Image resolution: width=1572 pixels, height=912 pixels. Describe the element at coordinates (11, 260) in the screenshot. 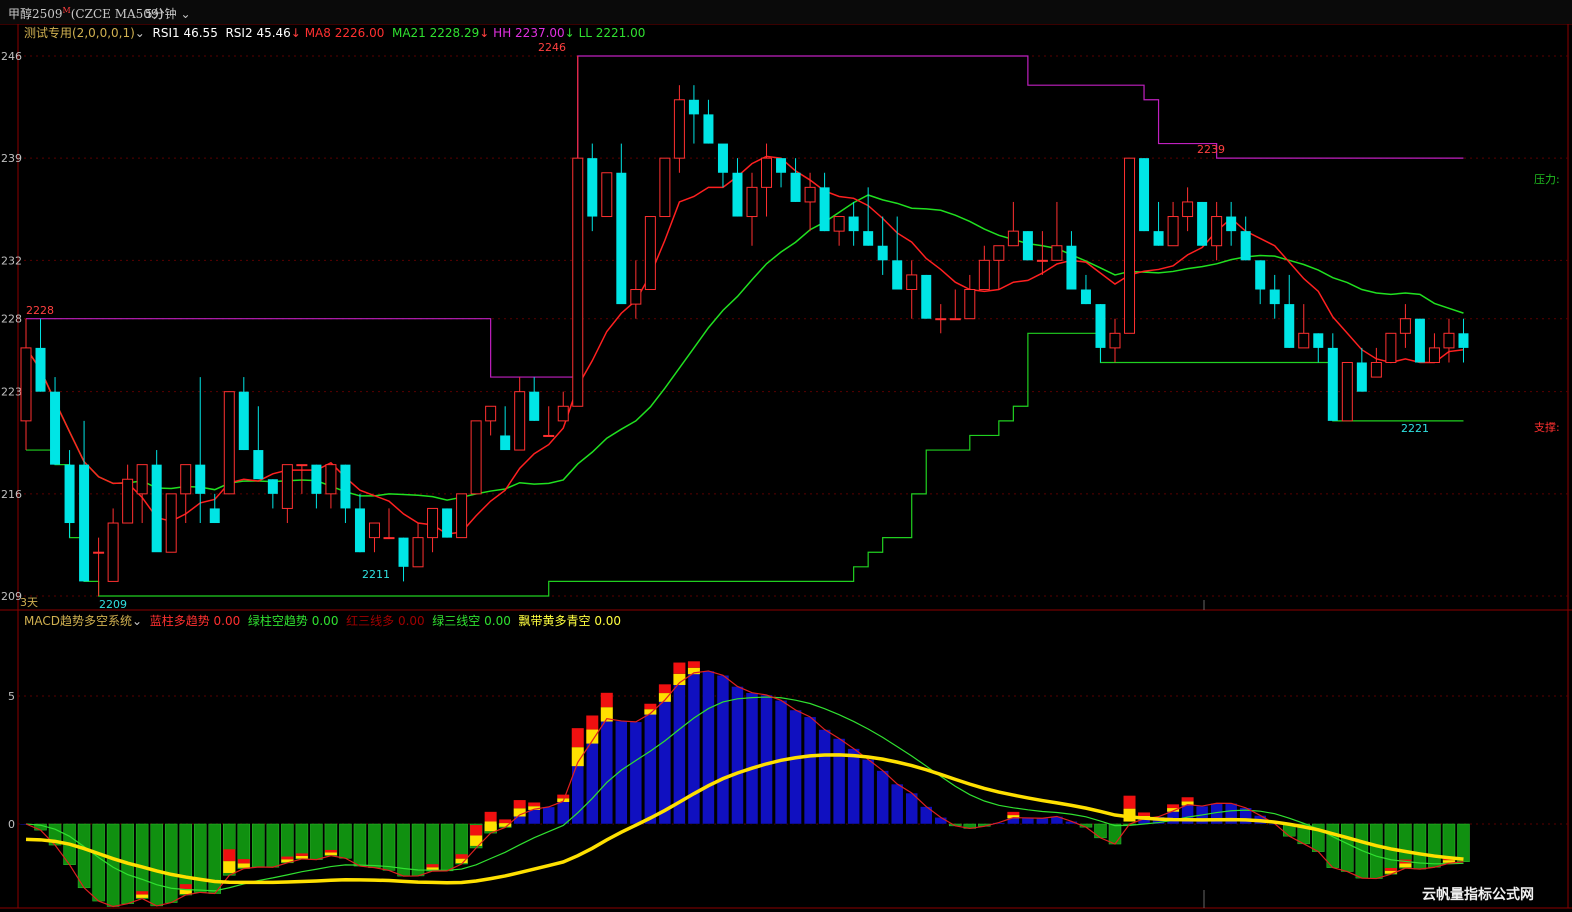

I see `price-tick-label: 232` at that location.